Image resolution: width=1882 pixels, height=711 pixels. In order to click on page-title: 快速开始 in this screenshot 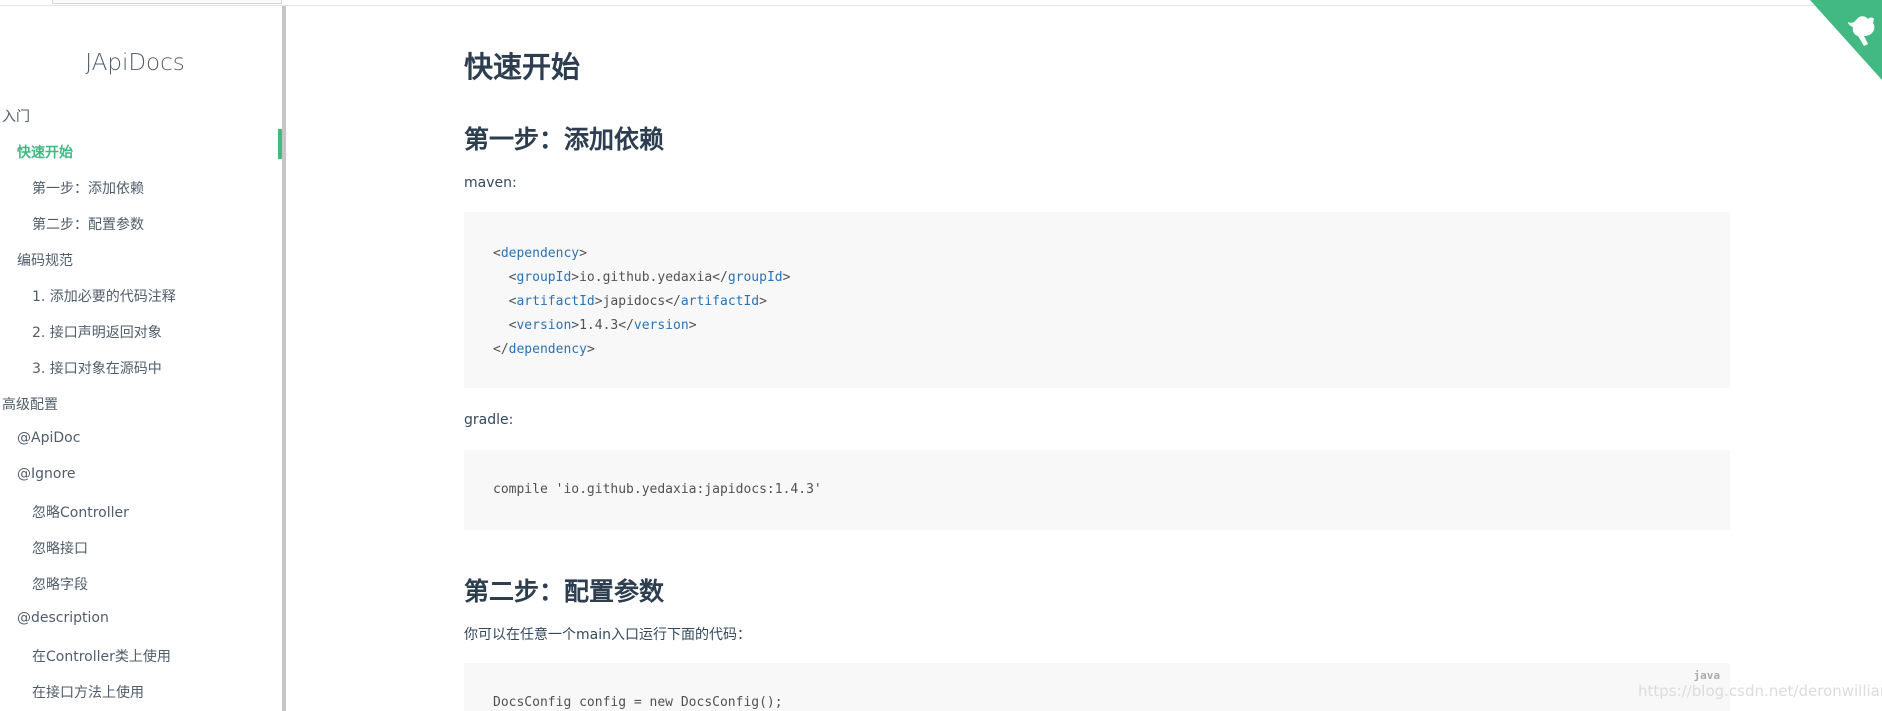, I will do `click(522, 67)`.